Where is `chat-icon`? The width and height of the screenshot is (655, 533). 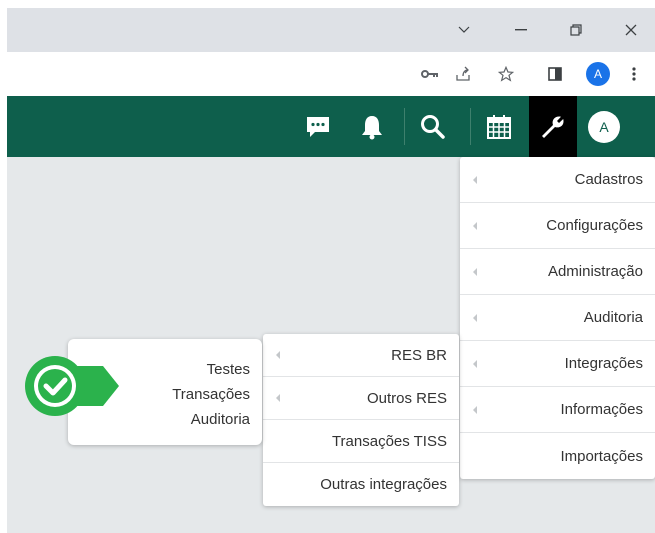 chat-icon is located at coordinates (318, 126).